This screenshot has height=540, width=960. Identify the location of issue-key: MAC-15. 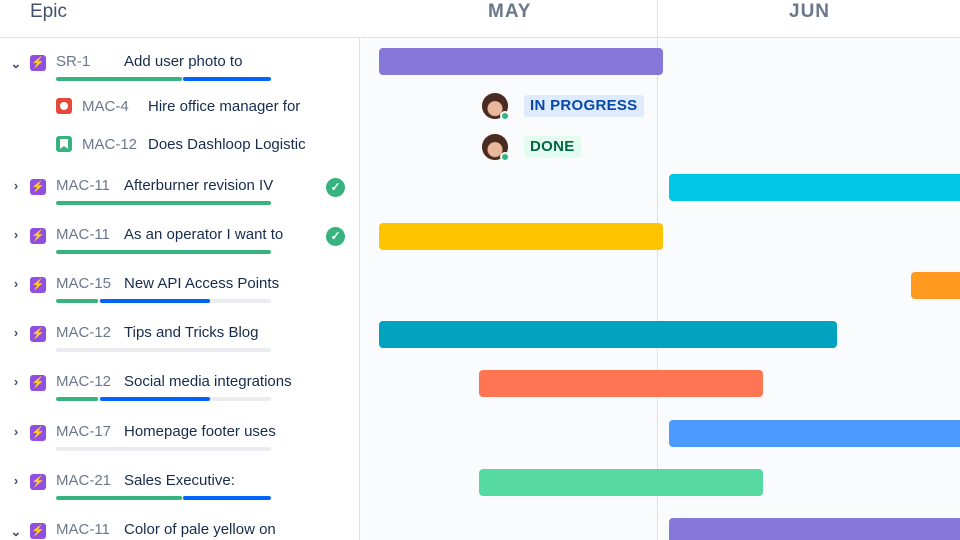
(83, 283).